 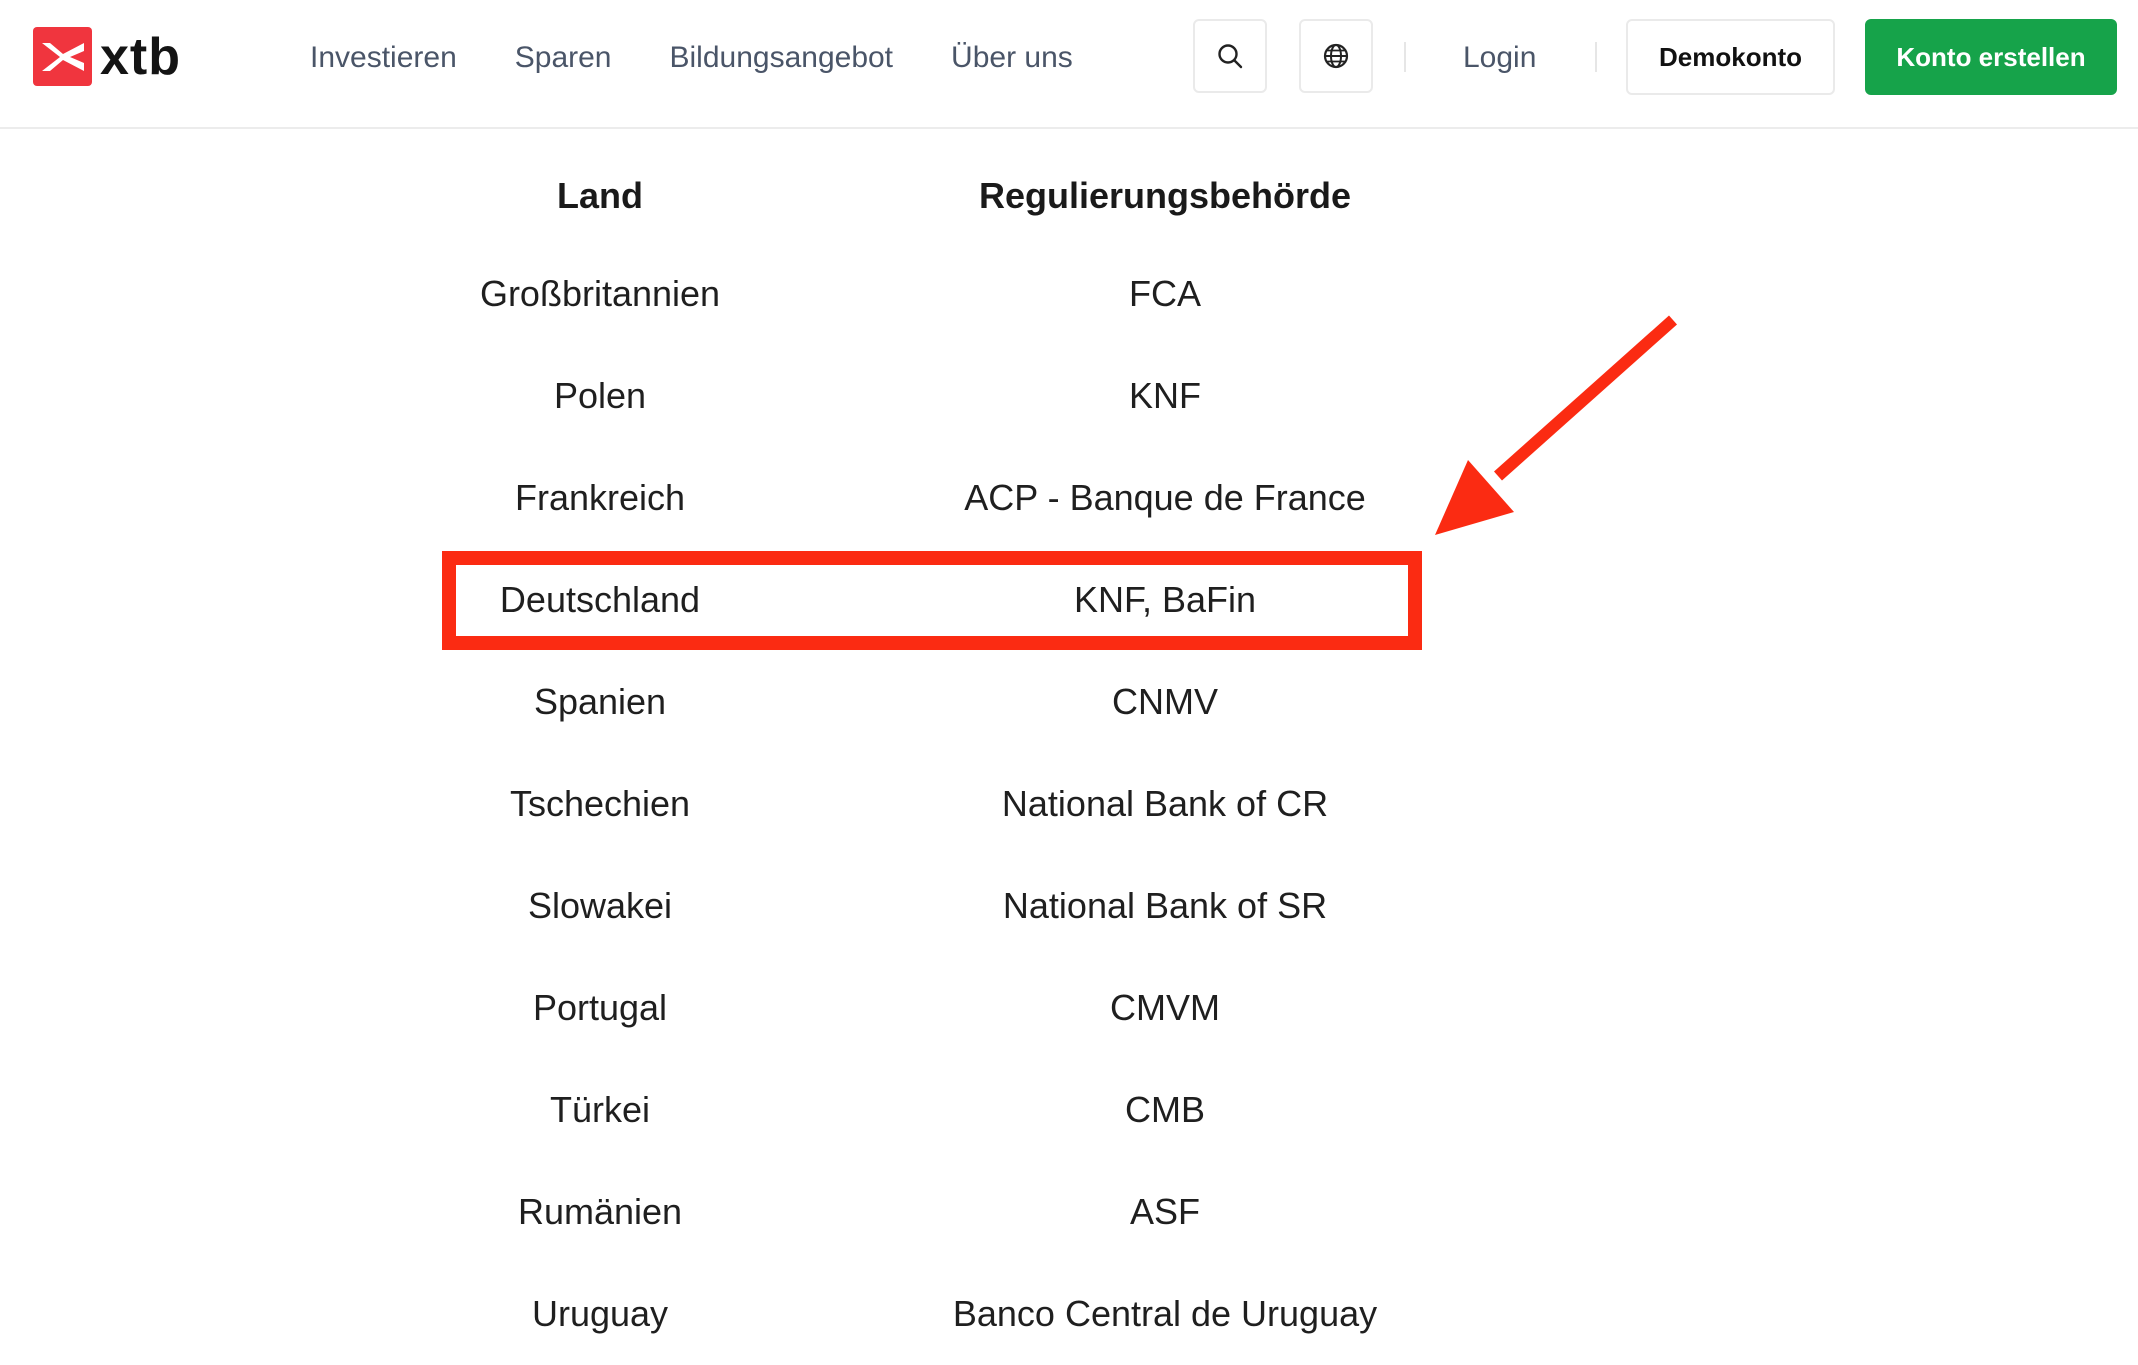 I want to click on regulator-cell: ASF, so click(x=1164, y=1211).